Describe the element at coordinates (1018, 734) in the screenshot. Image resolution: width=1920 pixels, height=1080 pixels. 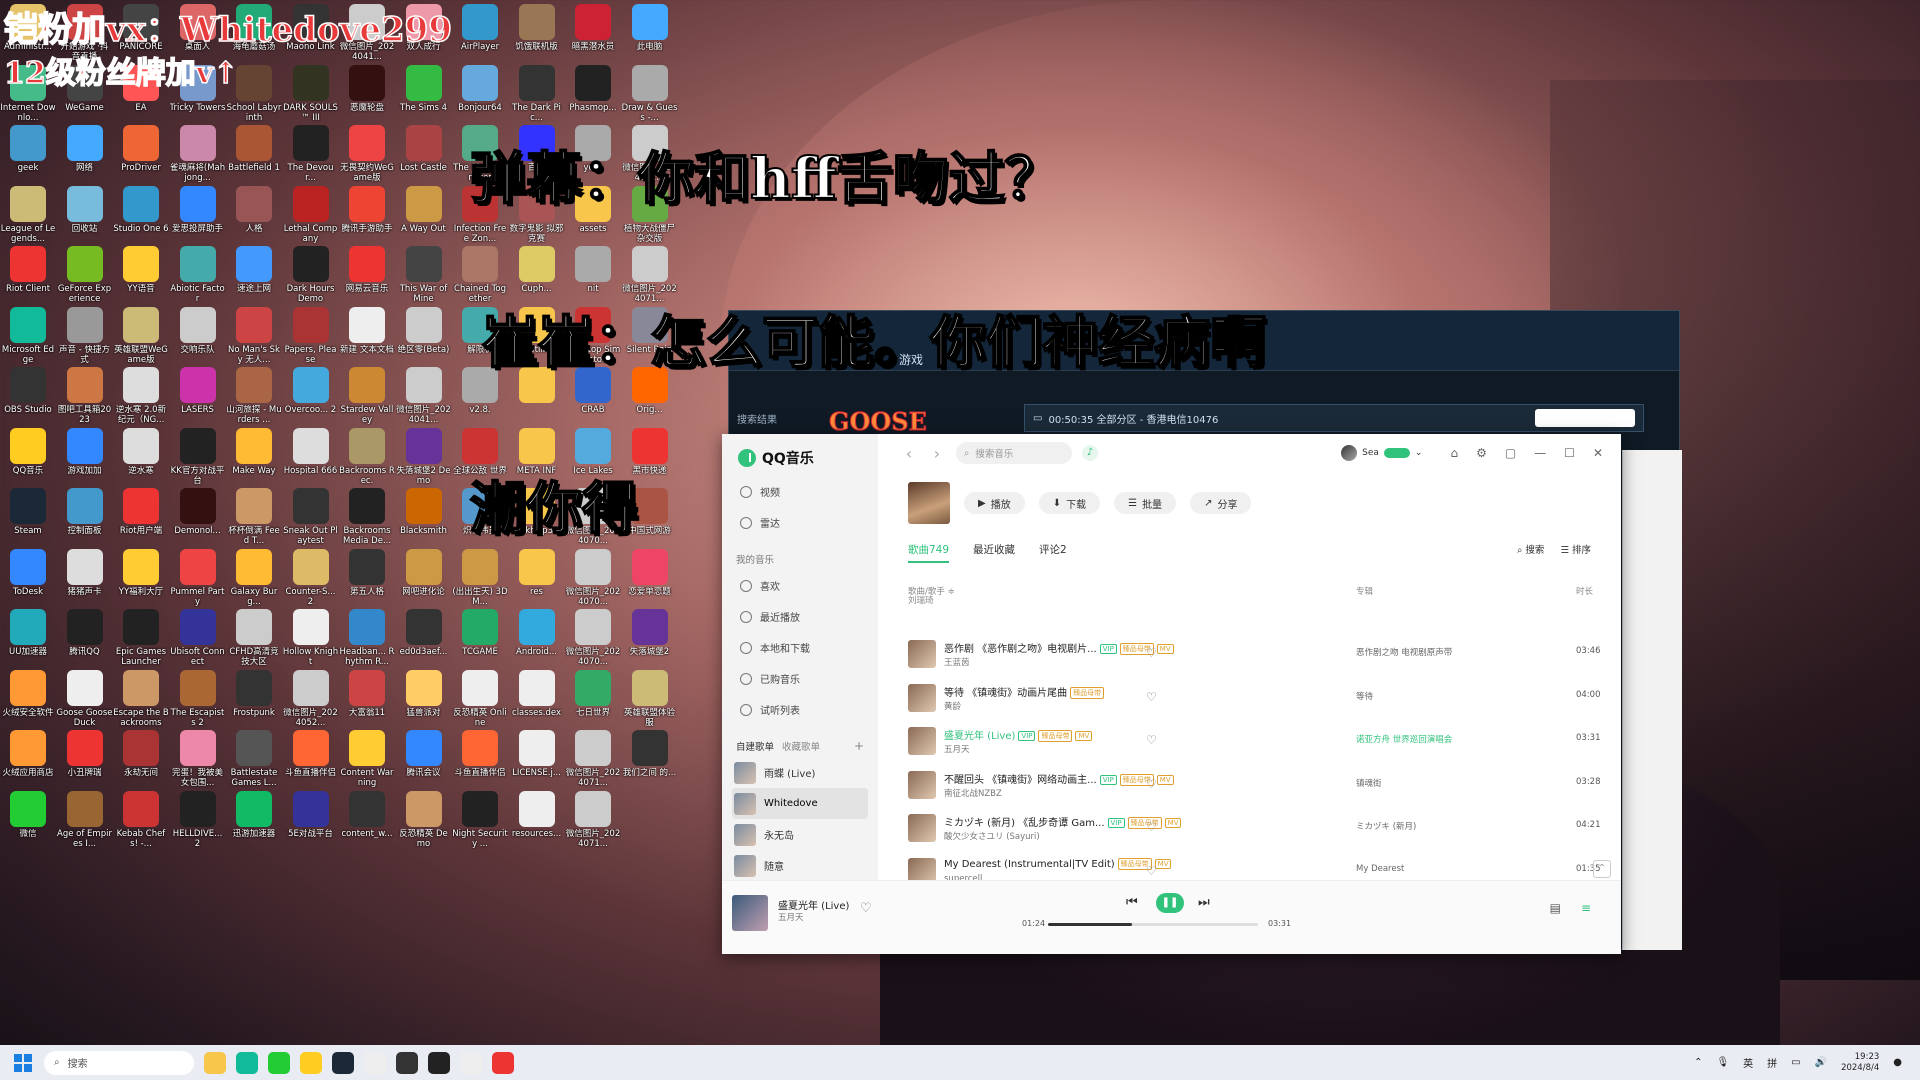
I see `song-title: 盛夏光年 (Live) VIP 臻品母带 MV` at that location.